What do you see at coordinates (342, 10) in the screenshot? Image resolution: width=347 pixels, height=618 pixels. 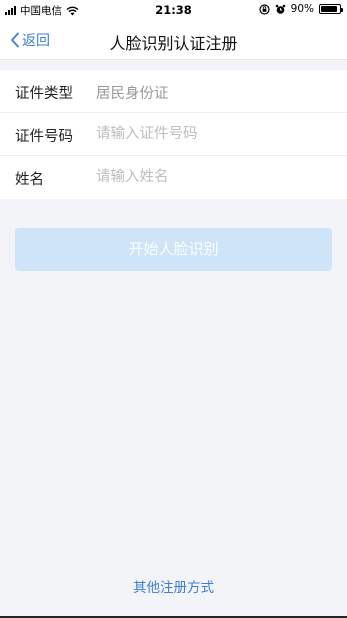 I see `battery-nub` at bounding box center [342, 10].